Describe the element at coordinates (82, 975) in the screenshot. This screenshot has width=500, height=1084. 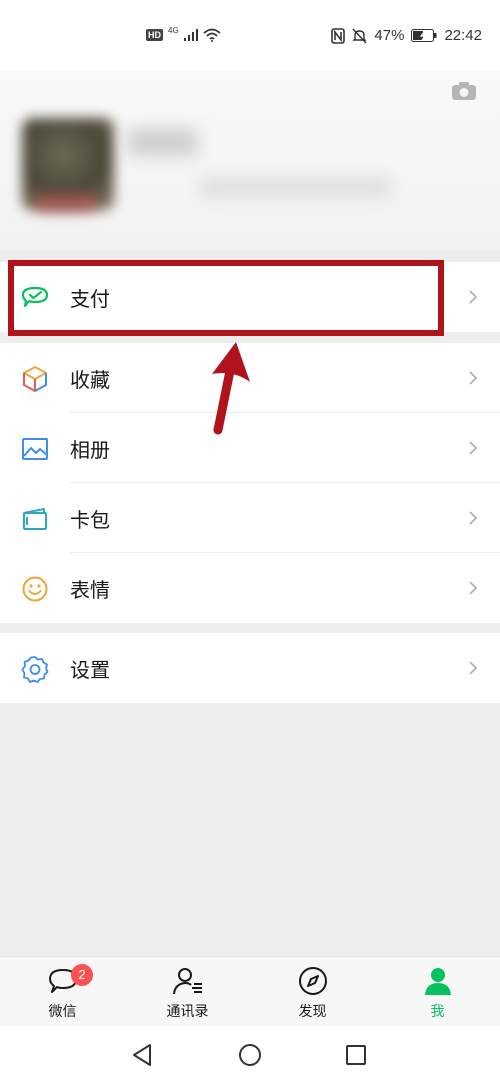
I see `unread-badge: 2` at that location.